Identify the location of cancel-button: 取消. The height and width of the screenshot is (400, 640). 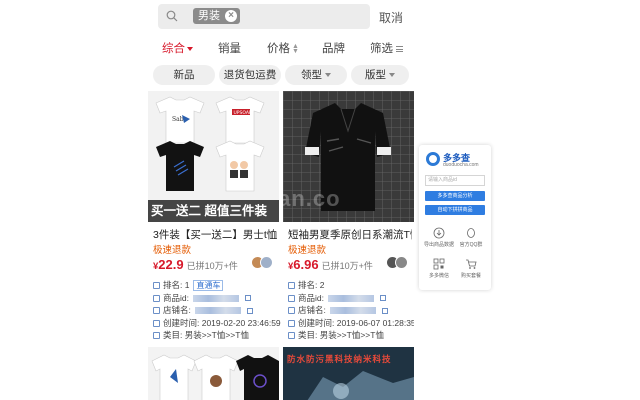
(391, 17).